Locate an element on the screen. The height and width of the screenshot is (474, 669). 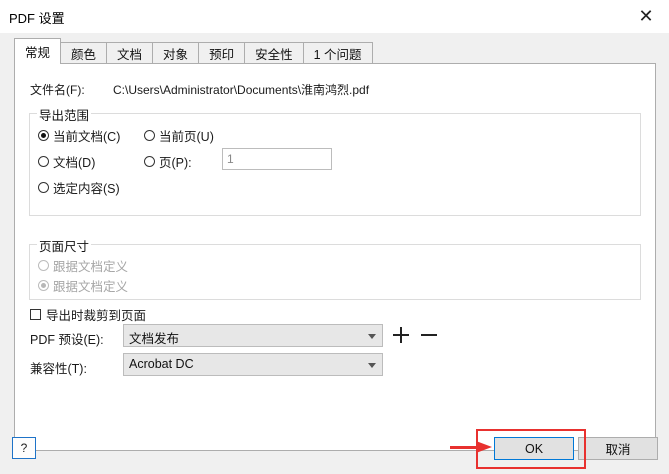
pdf-preset-select: 文档发布 is located at coordinates (253, 335).